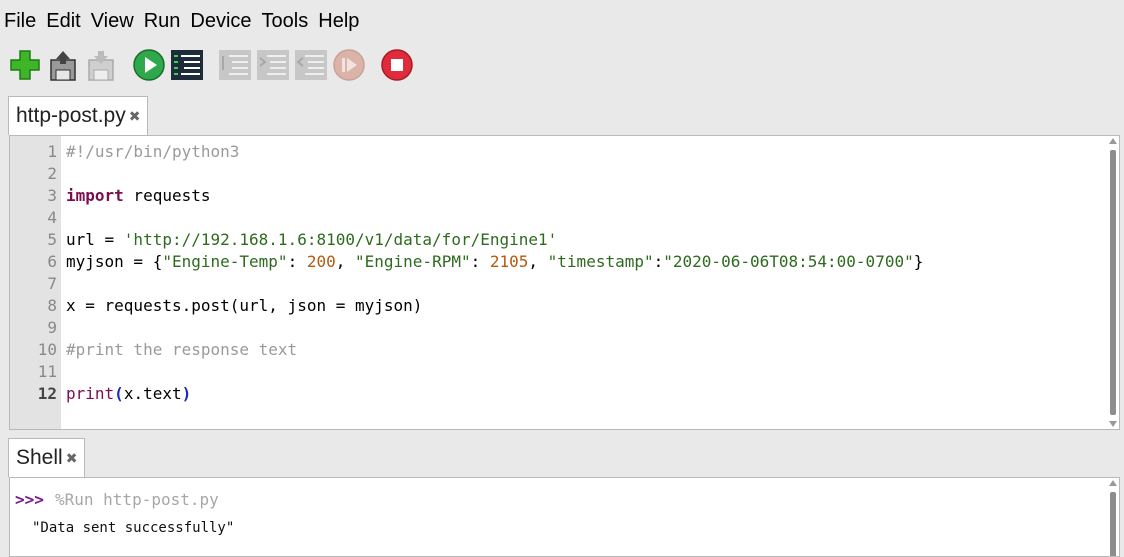 This screenshot has height=557, width=1124. I want to click on code-line-8: x = requests.post(url, json = myjson), so click(244, 306).